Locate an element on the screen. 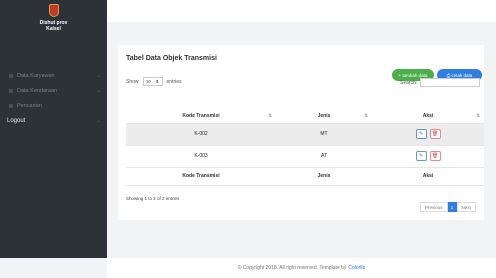 This screenshot has width=496, height=278. footer-header-aksi: Aksi is located at coordinates (428, 176).